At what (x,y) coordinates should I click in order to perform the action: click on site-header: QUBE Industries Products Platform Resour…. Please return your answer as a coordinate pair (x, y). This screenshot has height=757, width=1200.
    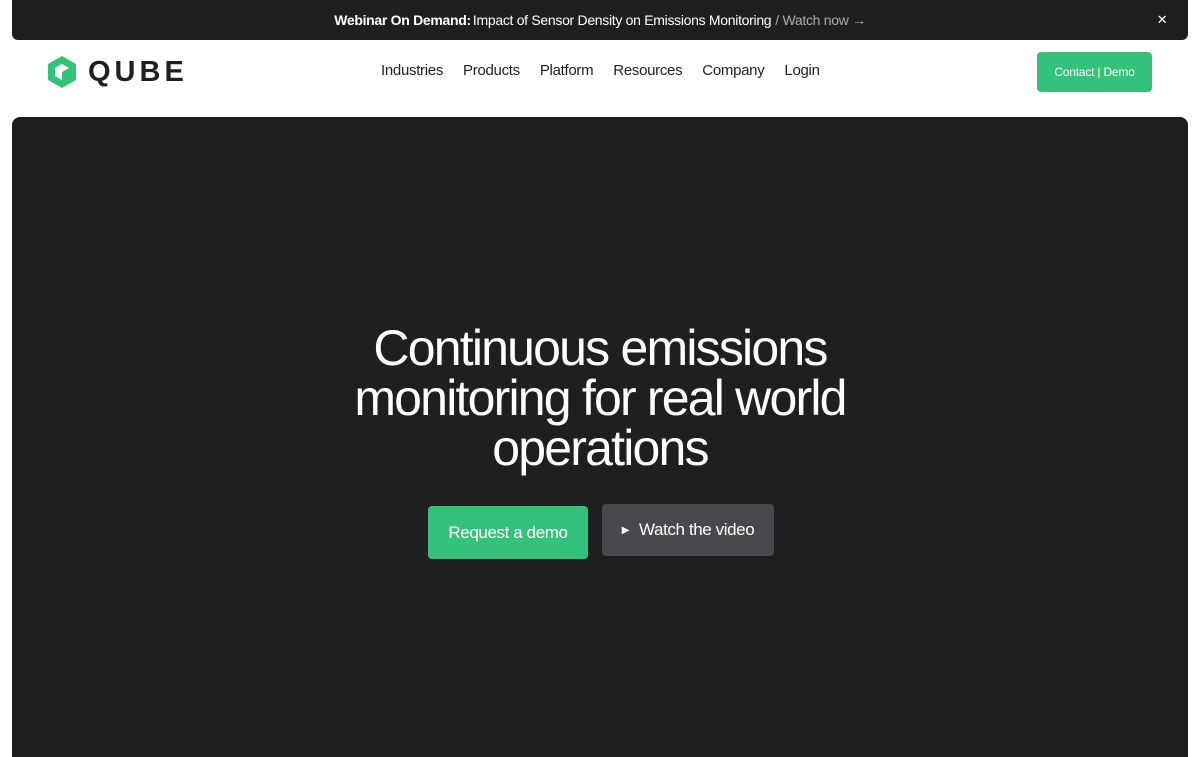
    Looking at the image, I should click on (600, 78).